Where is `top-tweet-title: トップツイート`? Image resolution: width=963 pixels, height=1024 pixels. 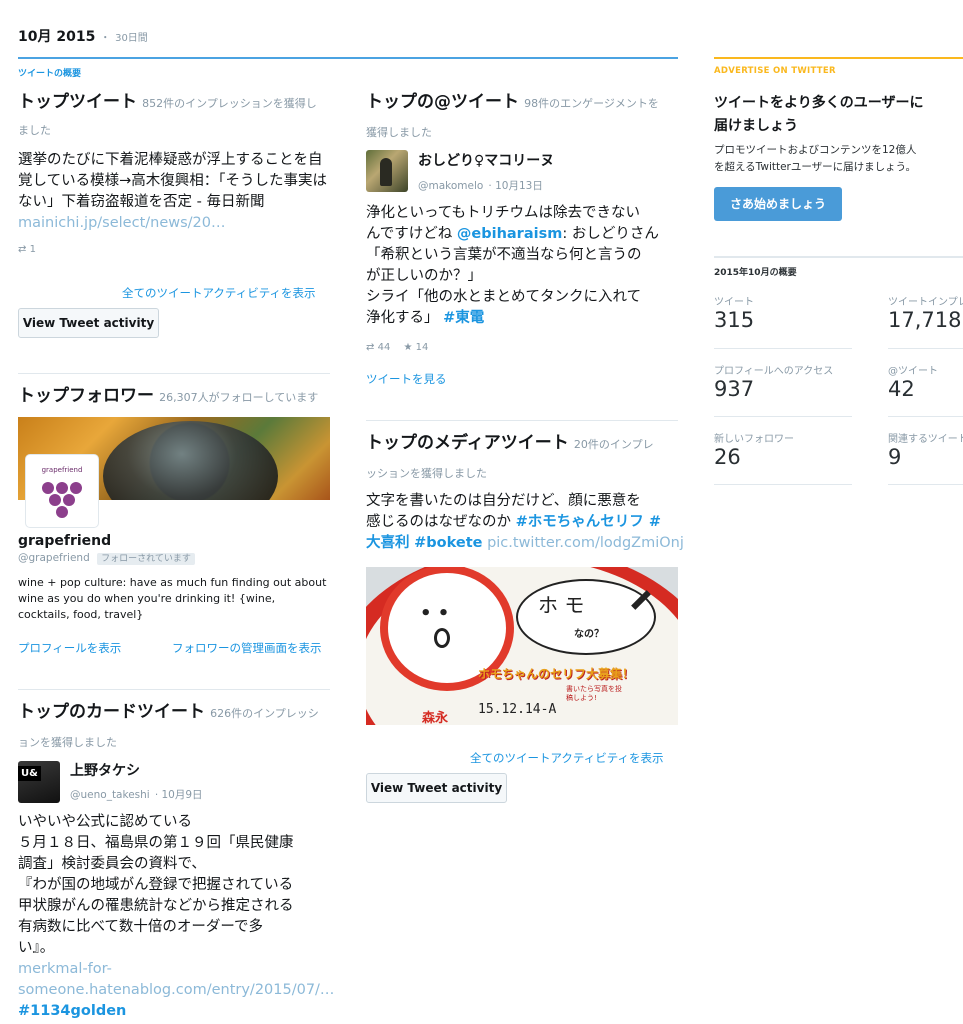 top-tweet-title: トップツイート is located at coordinates (77, 102).